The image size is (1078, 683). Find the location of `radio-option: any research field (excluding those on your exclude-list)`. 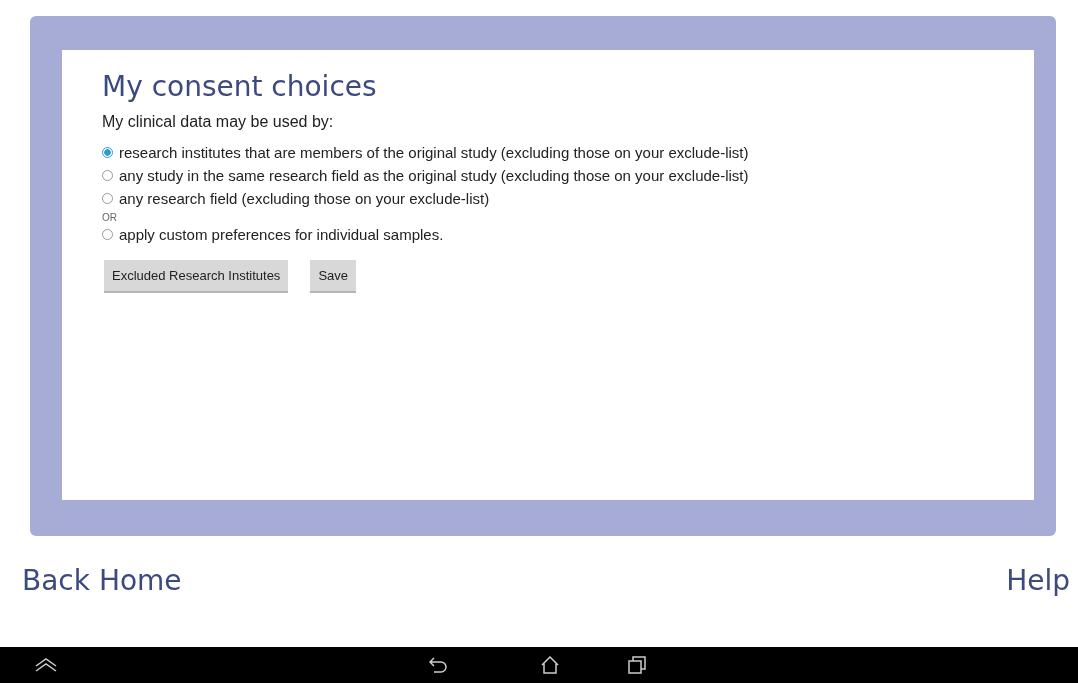

radio-option: any research field (excluding those on your exclude-list) is located at coordinates (296, 198).